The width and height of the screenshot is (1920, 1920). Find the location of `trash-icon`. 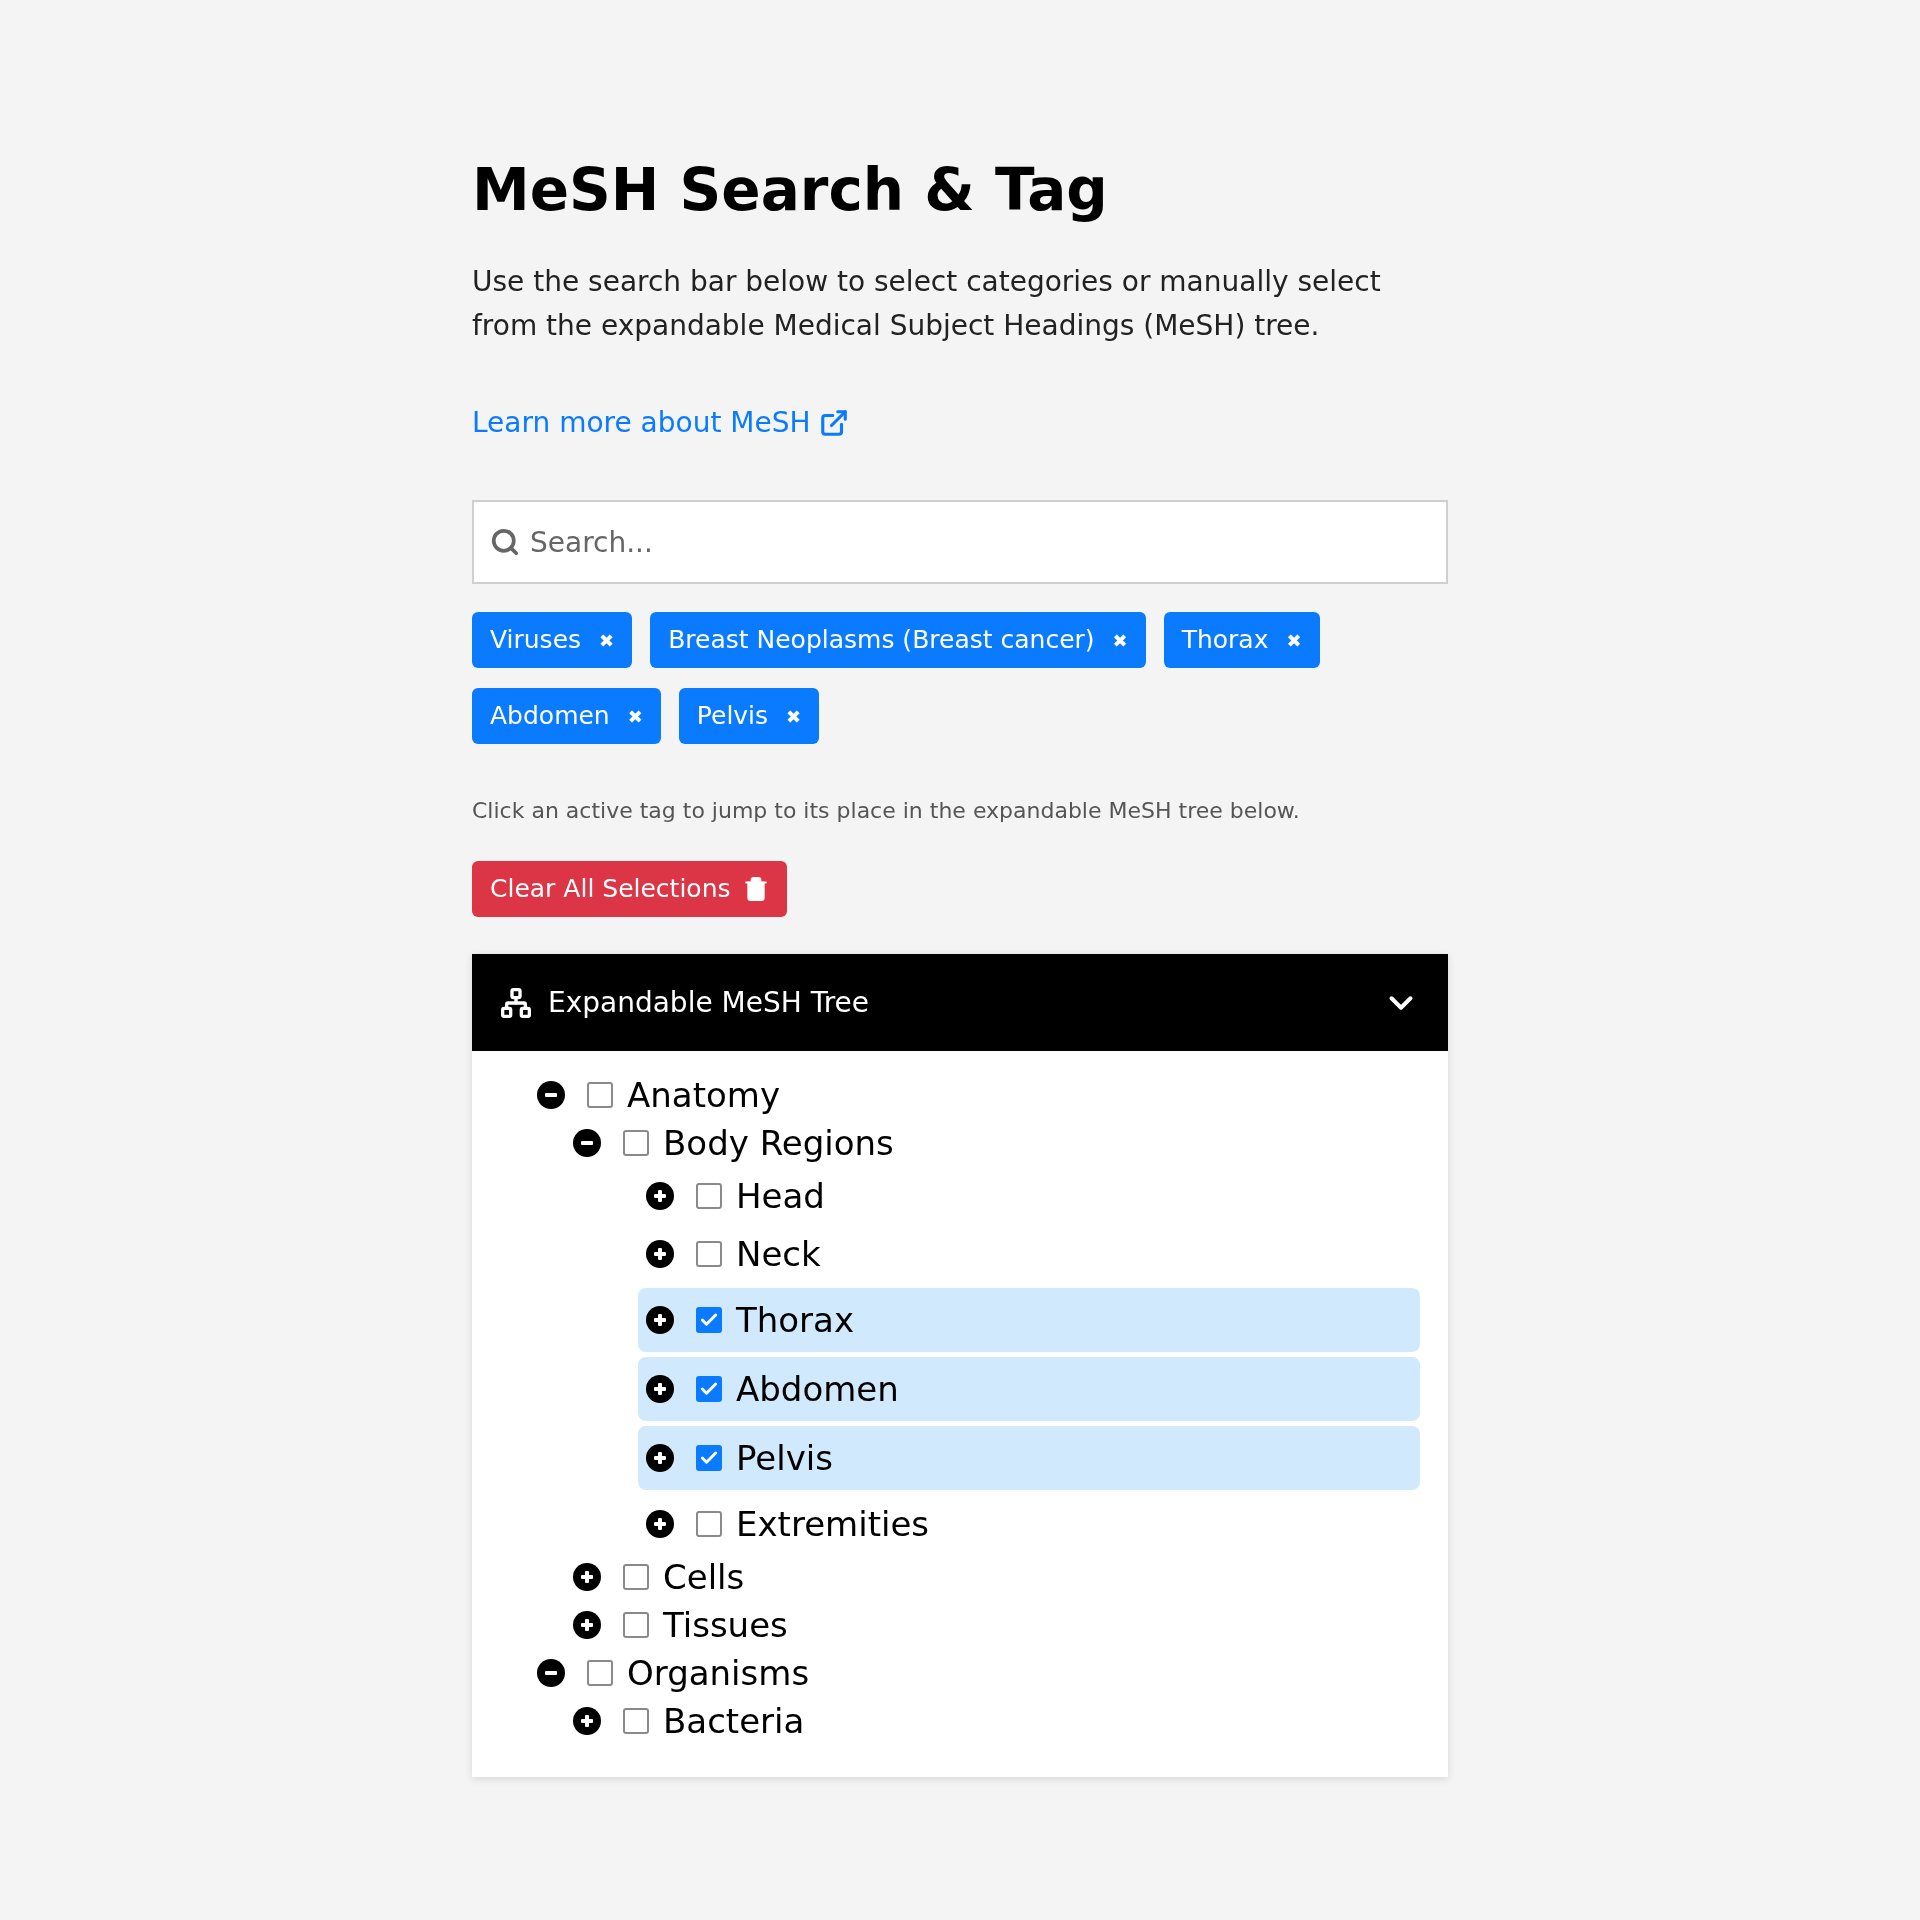

trash-icon is located at coordinates (755, 889).